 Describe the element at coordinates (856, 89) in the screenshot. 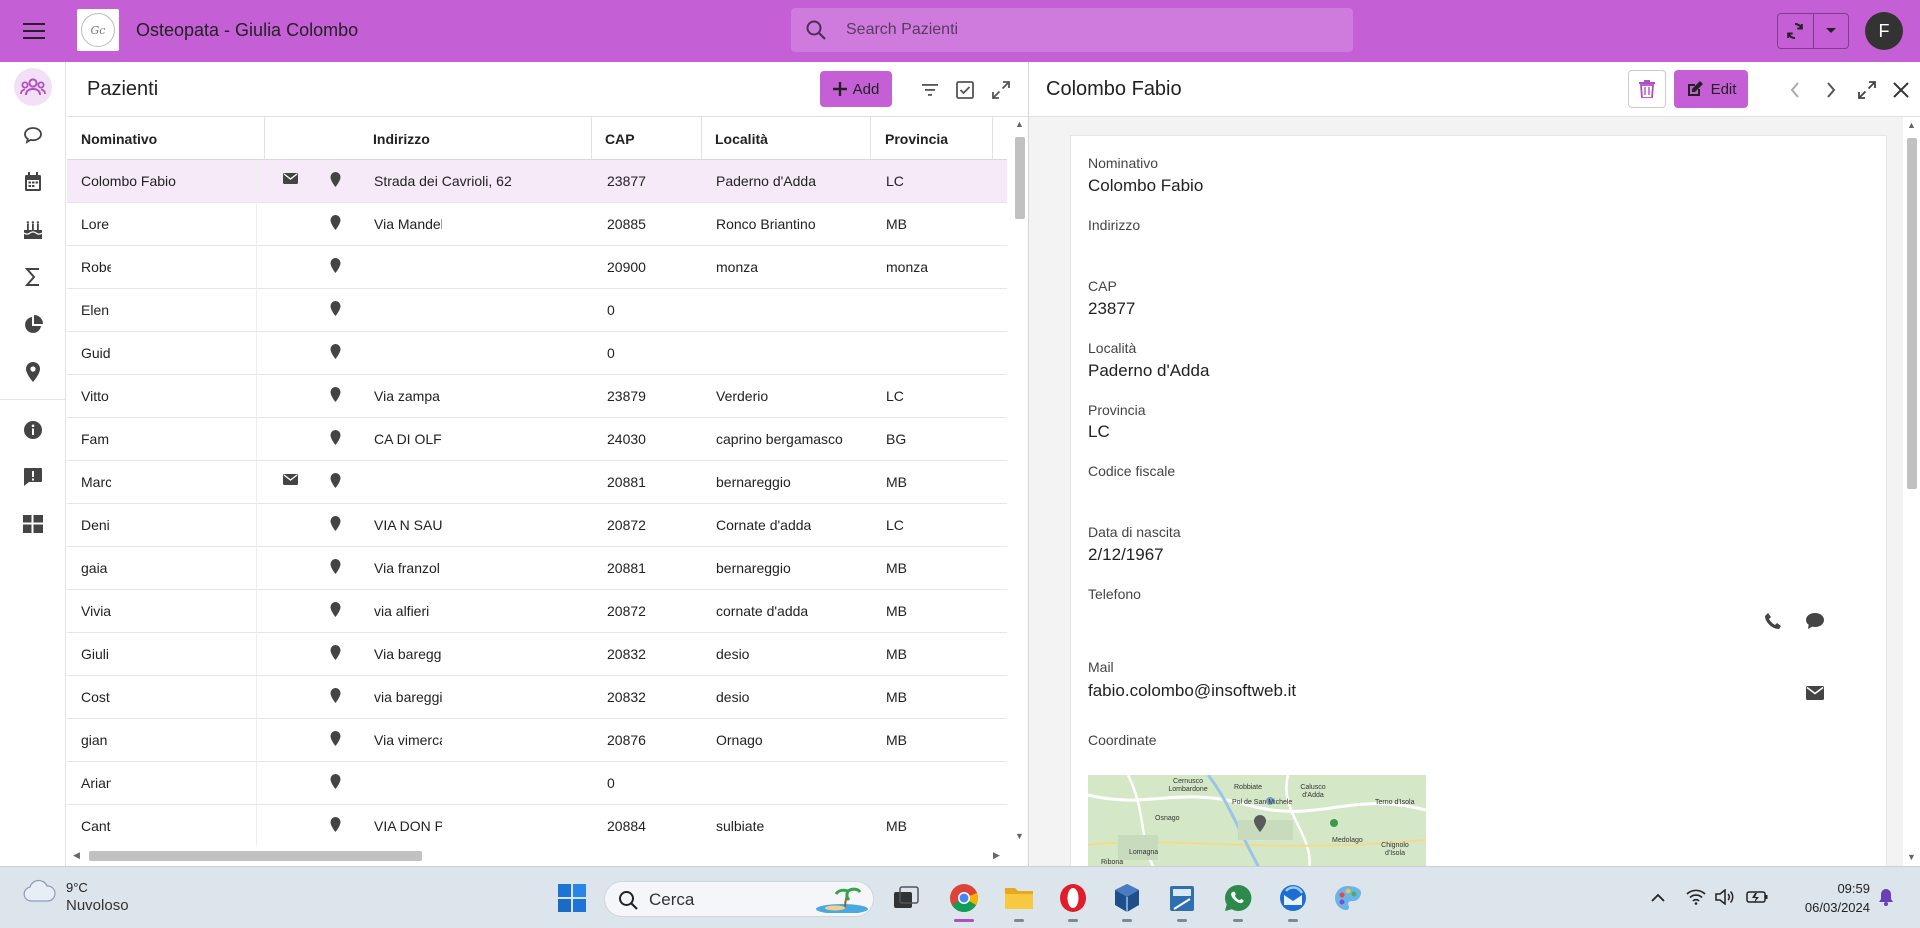

I see `add-button: Add` at that location.